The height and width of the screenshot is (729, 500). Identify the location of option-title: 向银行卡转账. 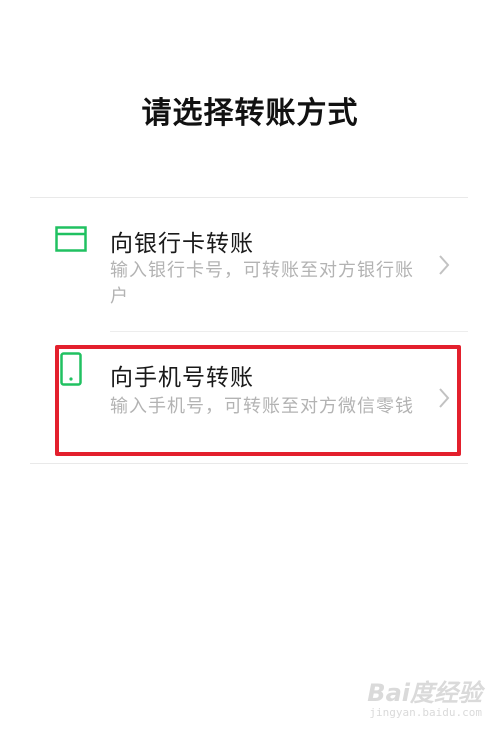
(182, 244).